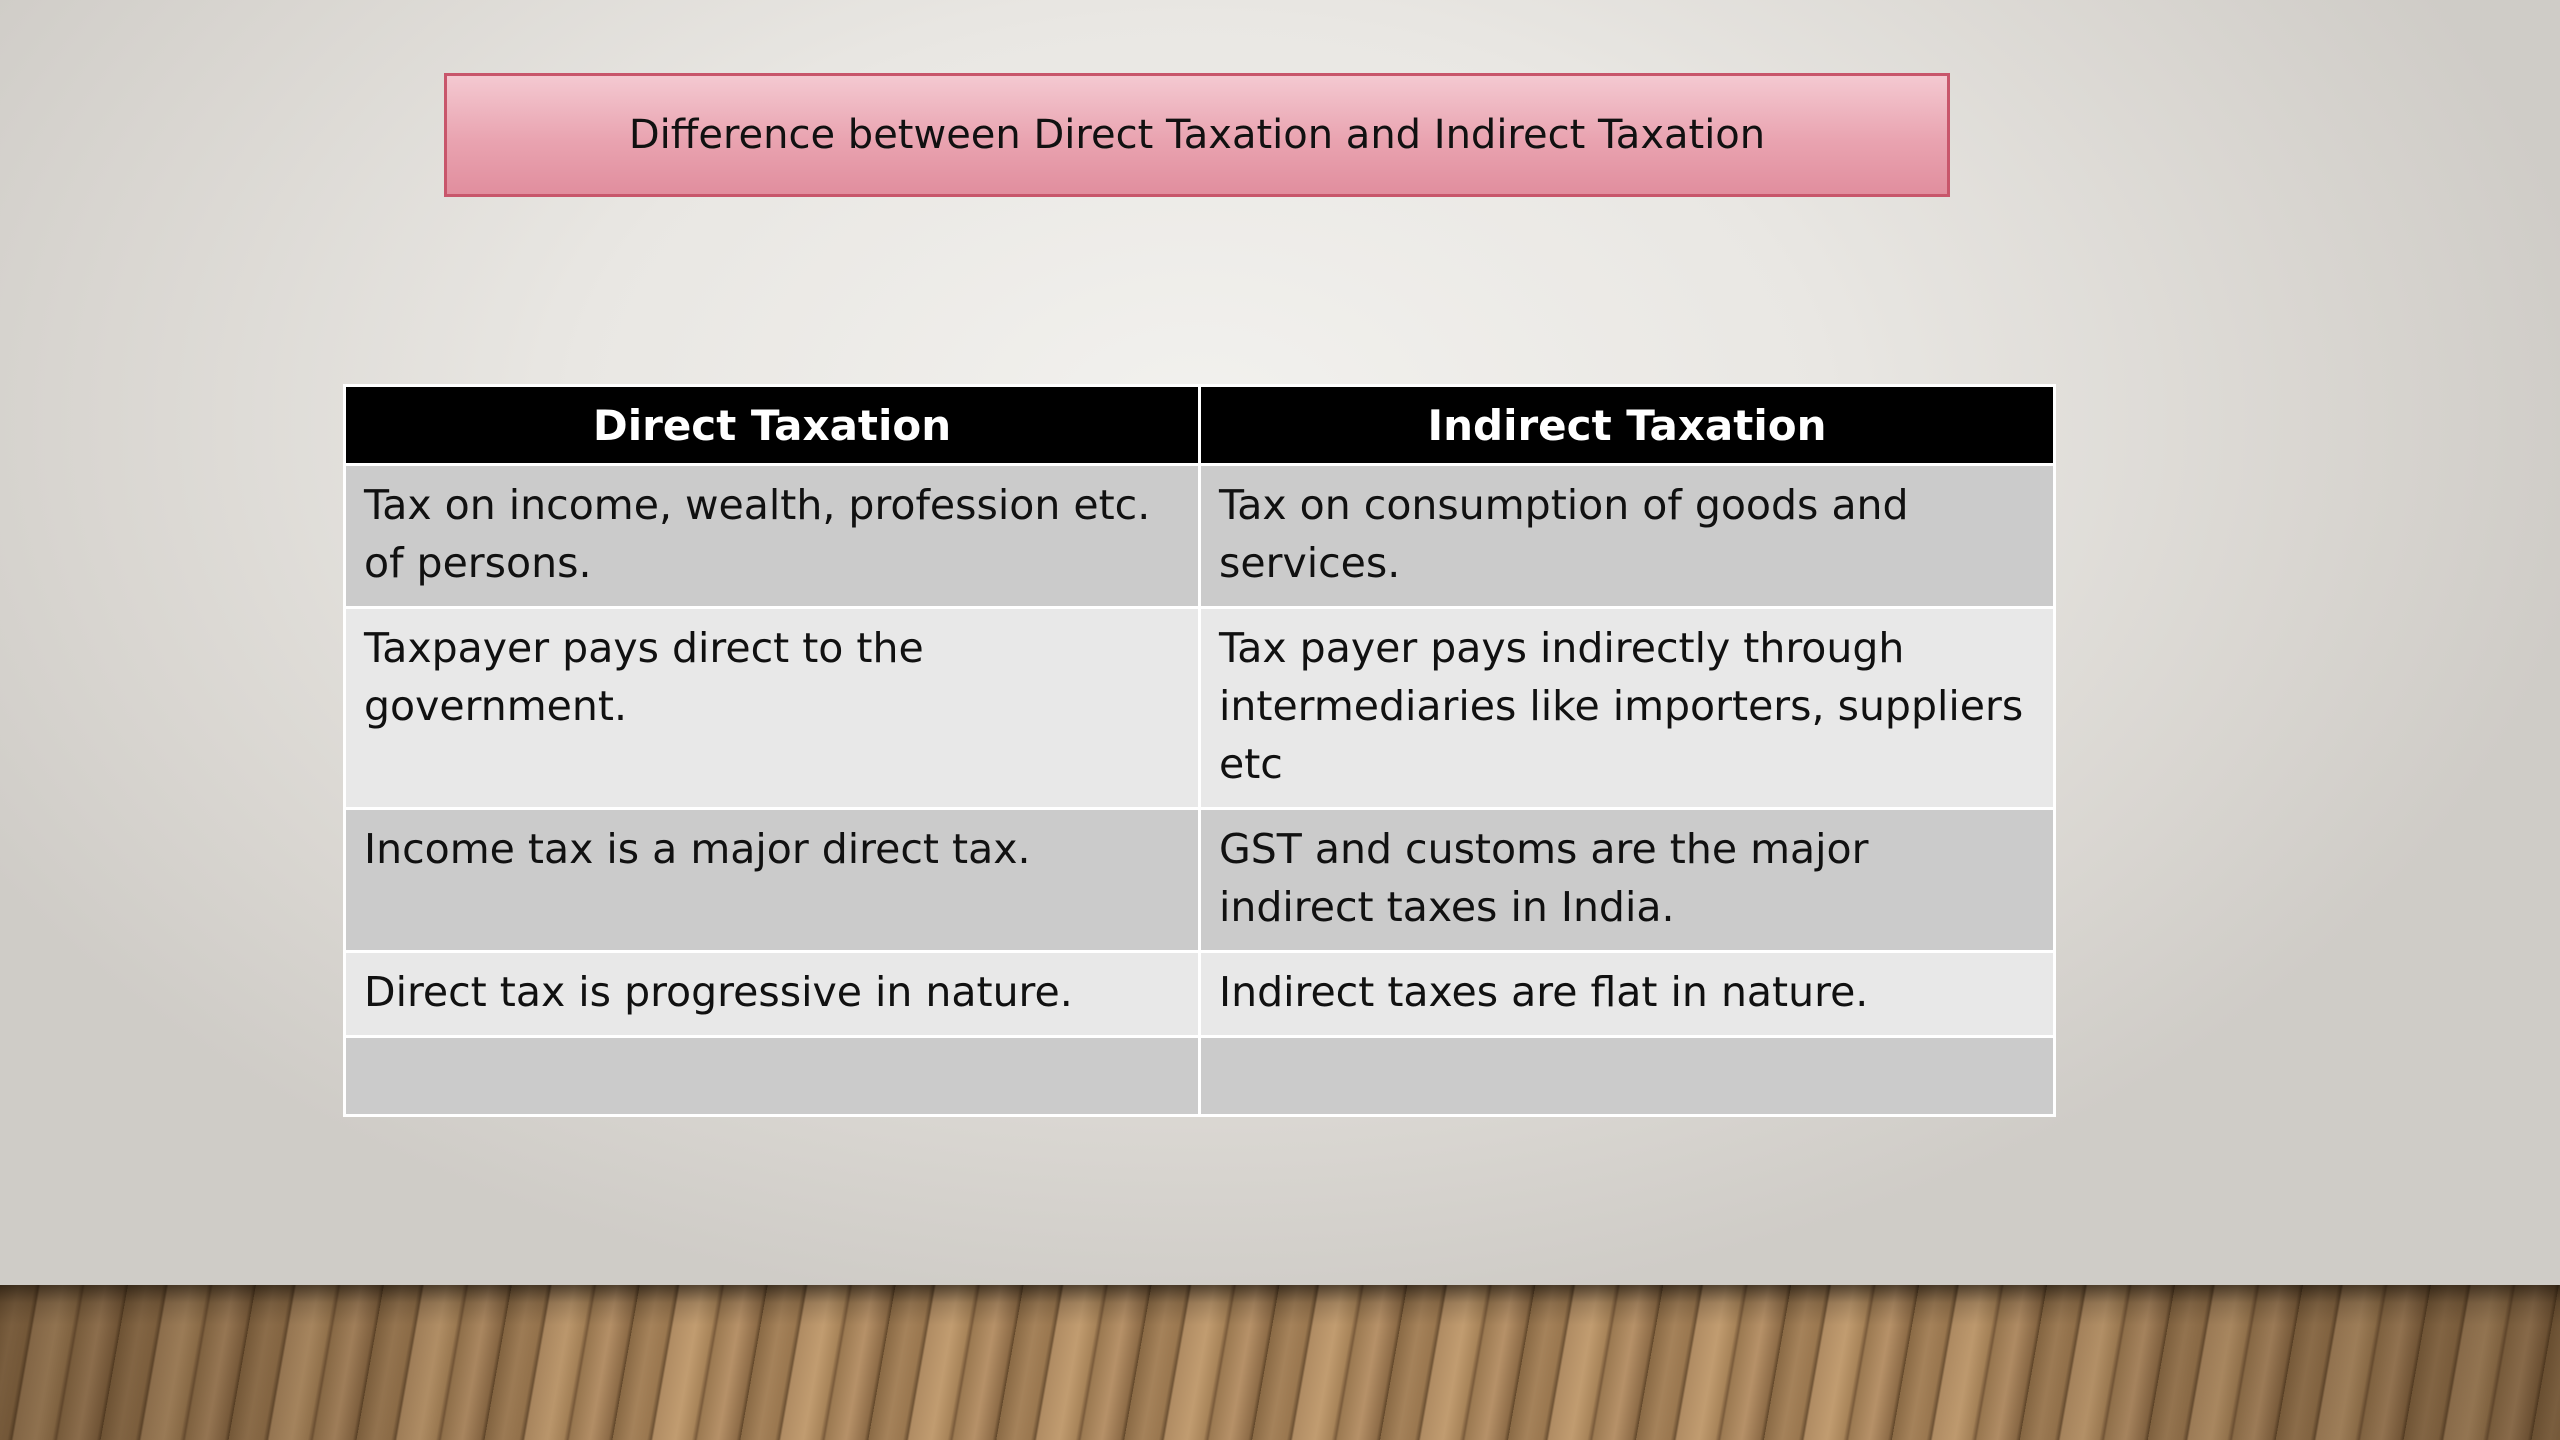 This screenshot has height=1440, width=2560. What do you see at coordinates (772, 880) in the screenshot?
I see `table-cell: Income tax is a major direct tax.` at bounding box center [772, 880].